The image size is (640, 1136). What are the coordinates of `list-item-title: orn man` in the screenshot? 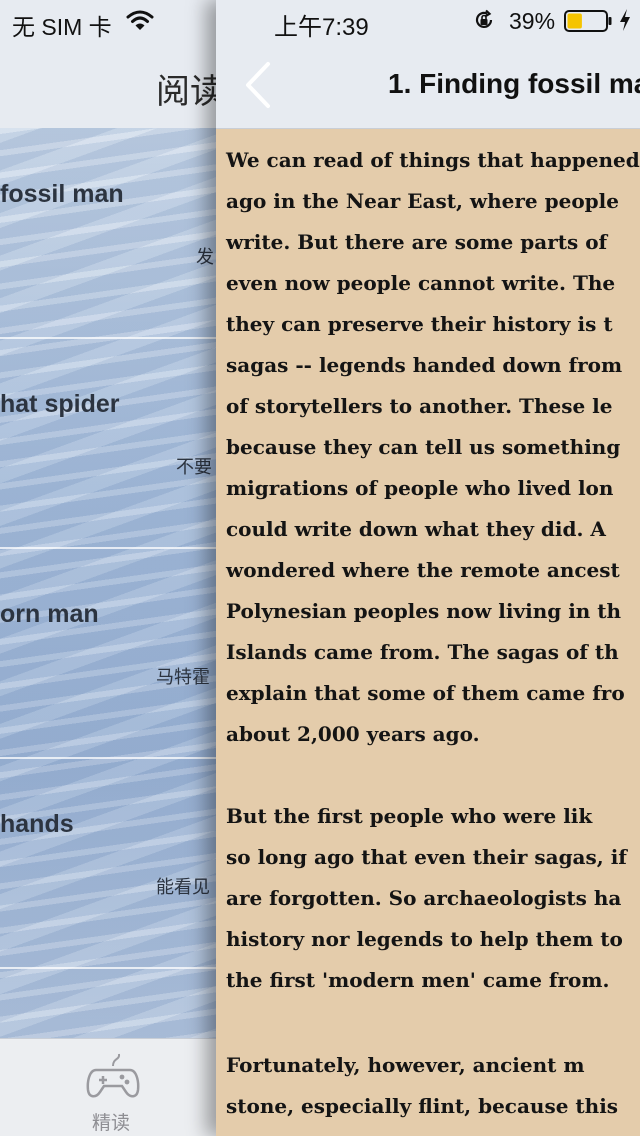 It's located at (49, 614).